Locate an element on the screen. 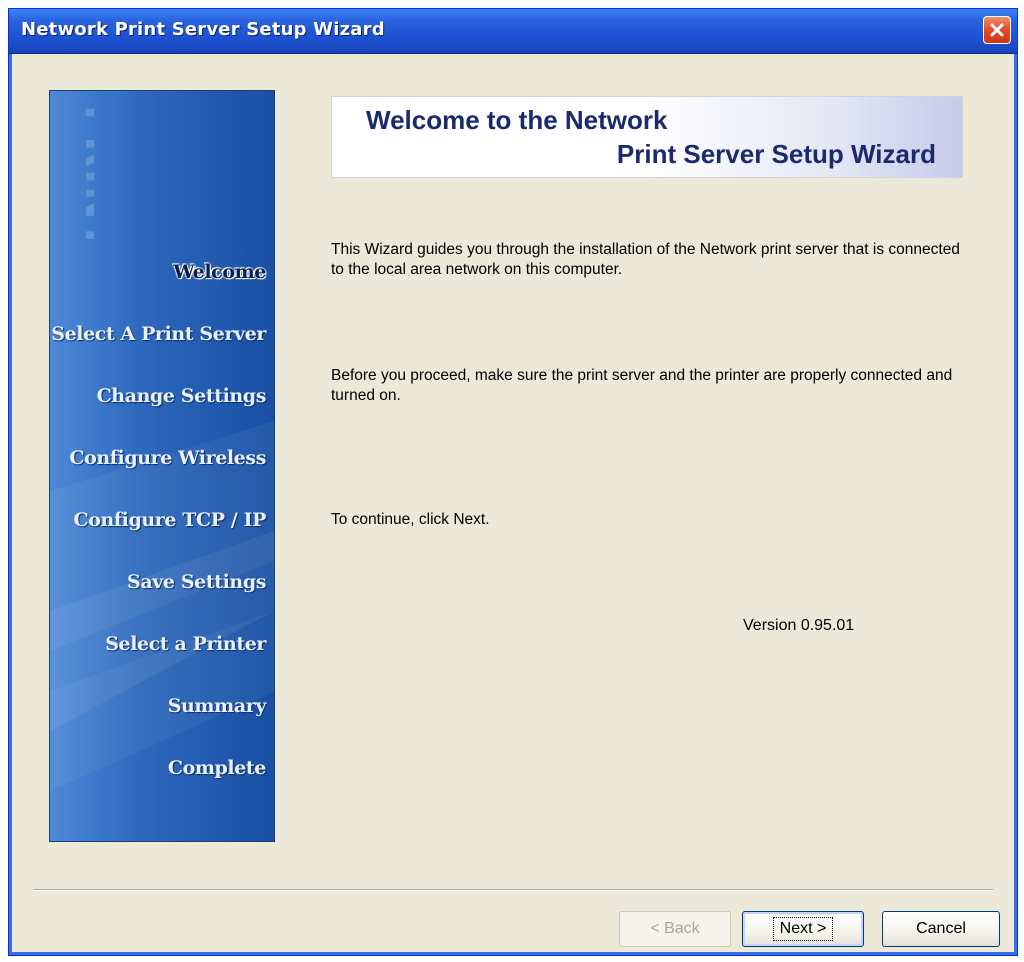 The height and width of the screenshot is (962, 1024). step-complete: Complete is located at coordinates (217, 768).